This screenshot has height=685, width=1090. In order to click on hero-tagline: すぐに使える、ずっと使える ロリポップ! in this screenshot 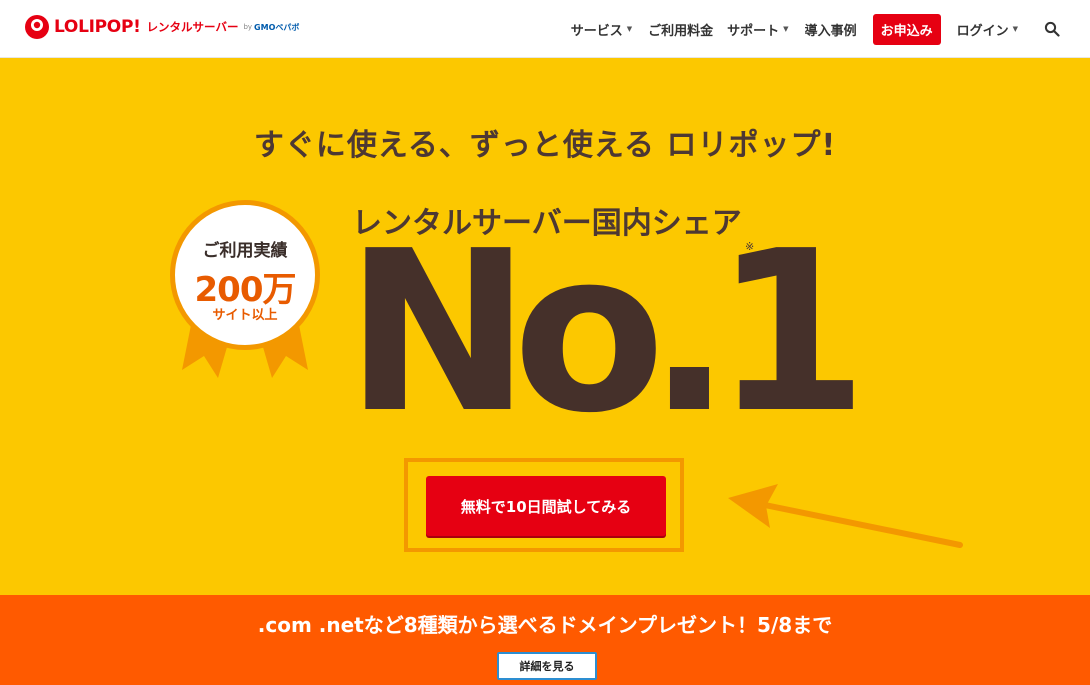, I will do `click(545, 145)`.